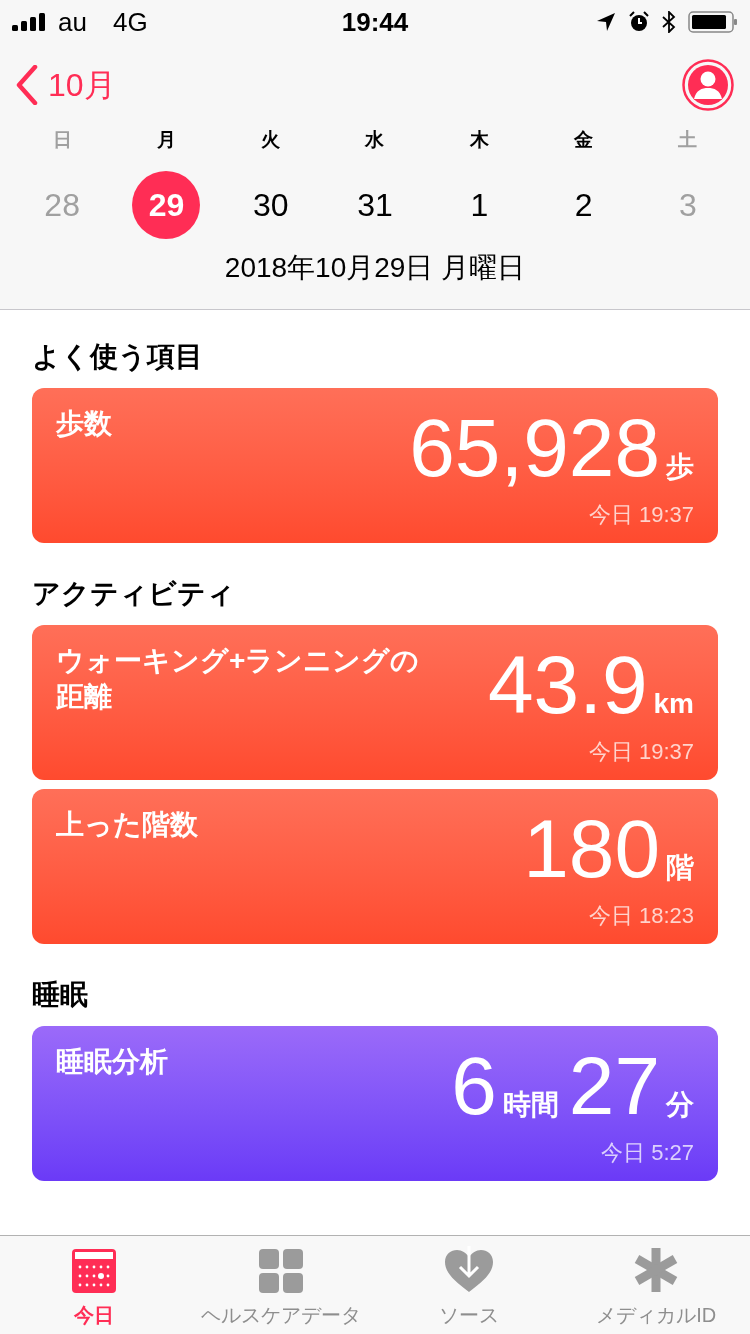 This screenshot has height=1334, width=750. I want to click on weekday-label: 木, so click(479, 140).